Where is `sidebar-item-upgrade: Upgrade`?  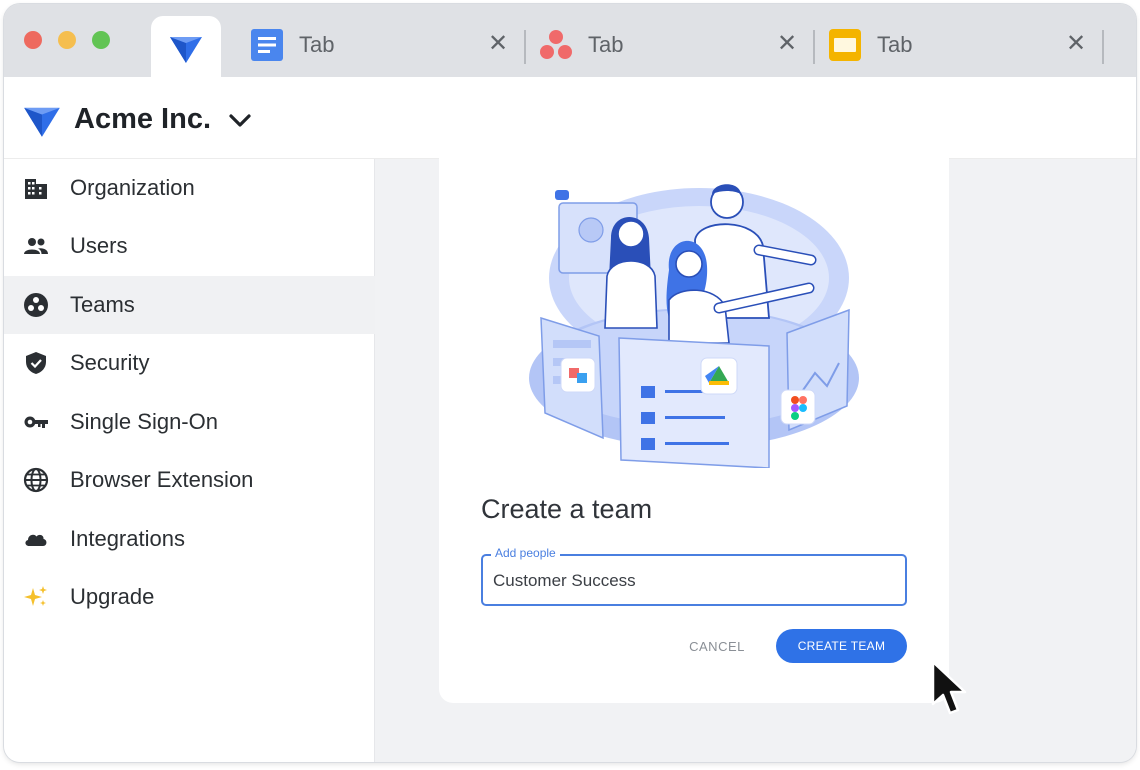 sidebar-item-upgrade: Upgrade is located at coordinates (189, 597).